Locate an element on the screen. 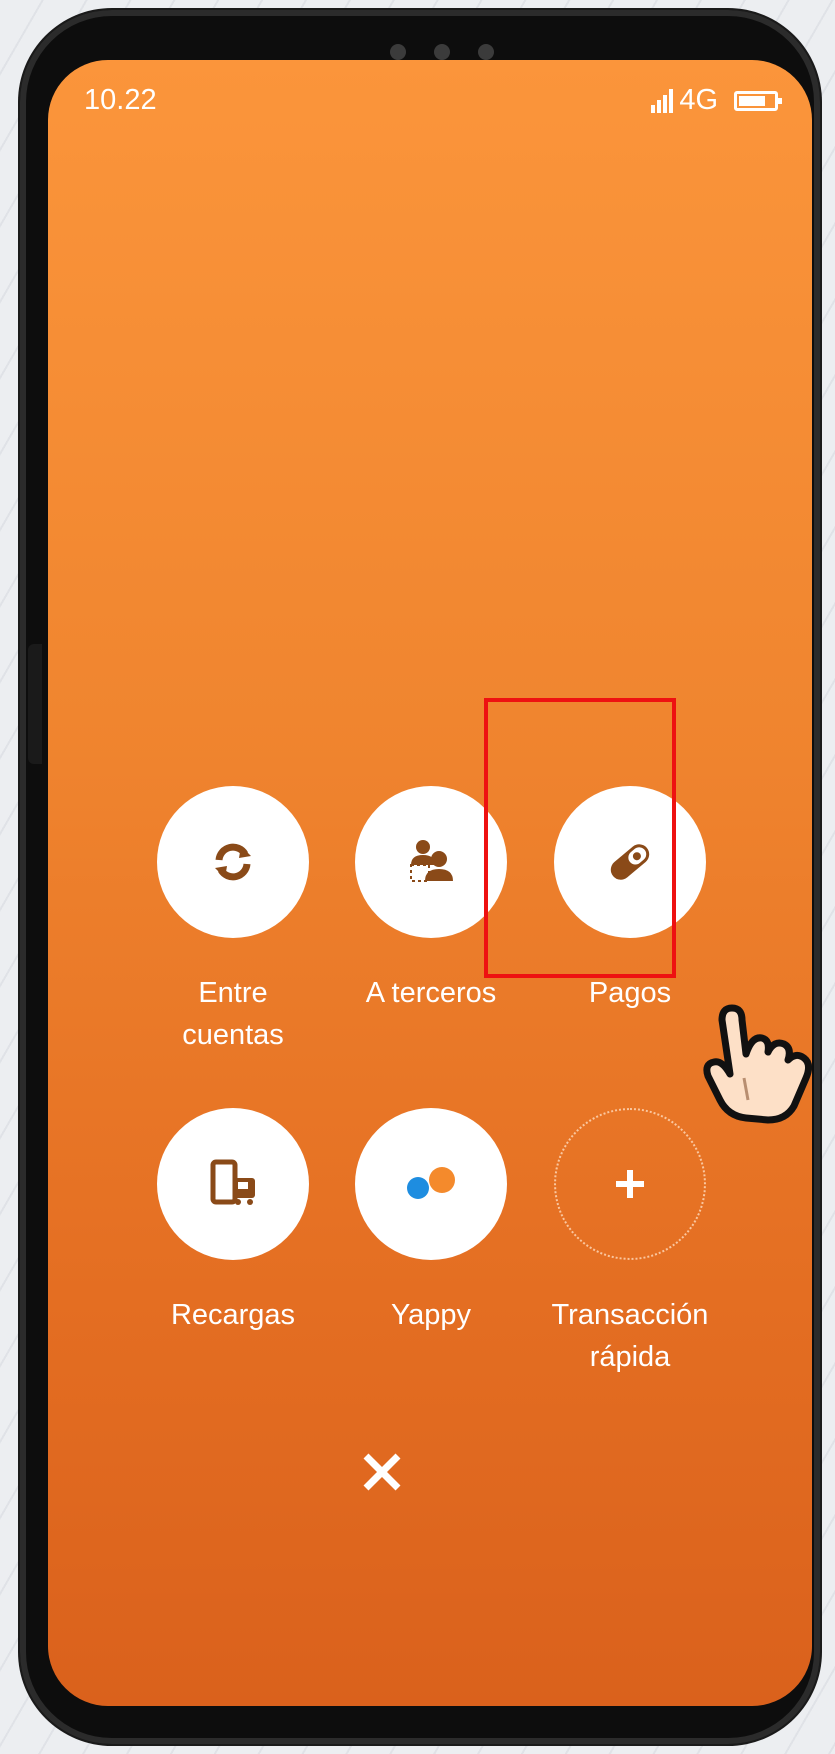 The height and width of the screenshot is (1754, 835). transaccion-rapida-button is located at coordinates (630, 1184).